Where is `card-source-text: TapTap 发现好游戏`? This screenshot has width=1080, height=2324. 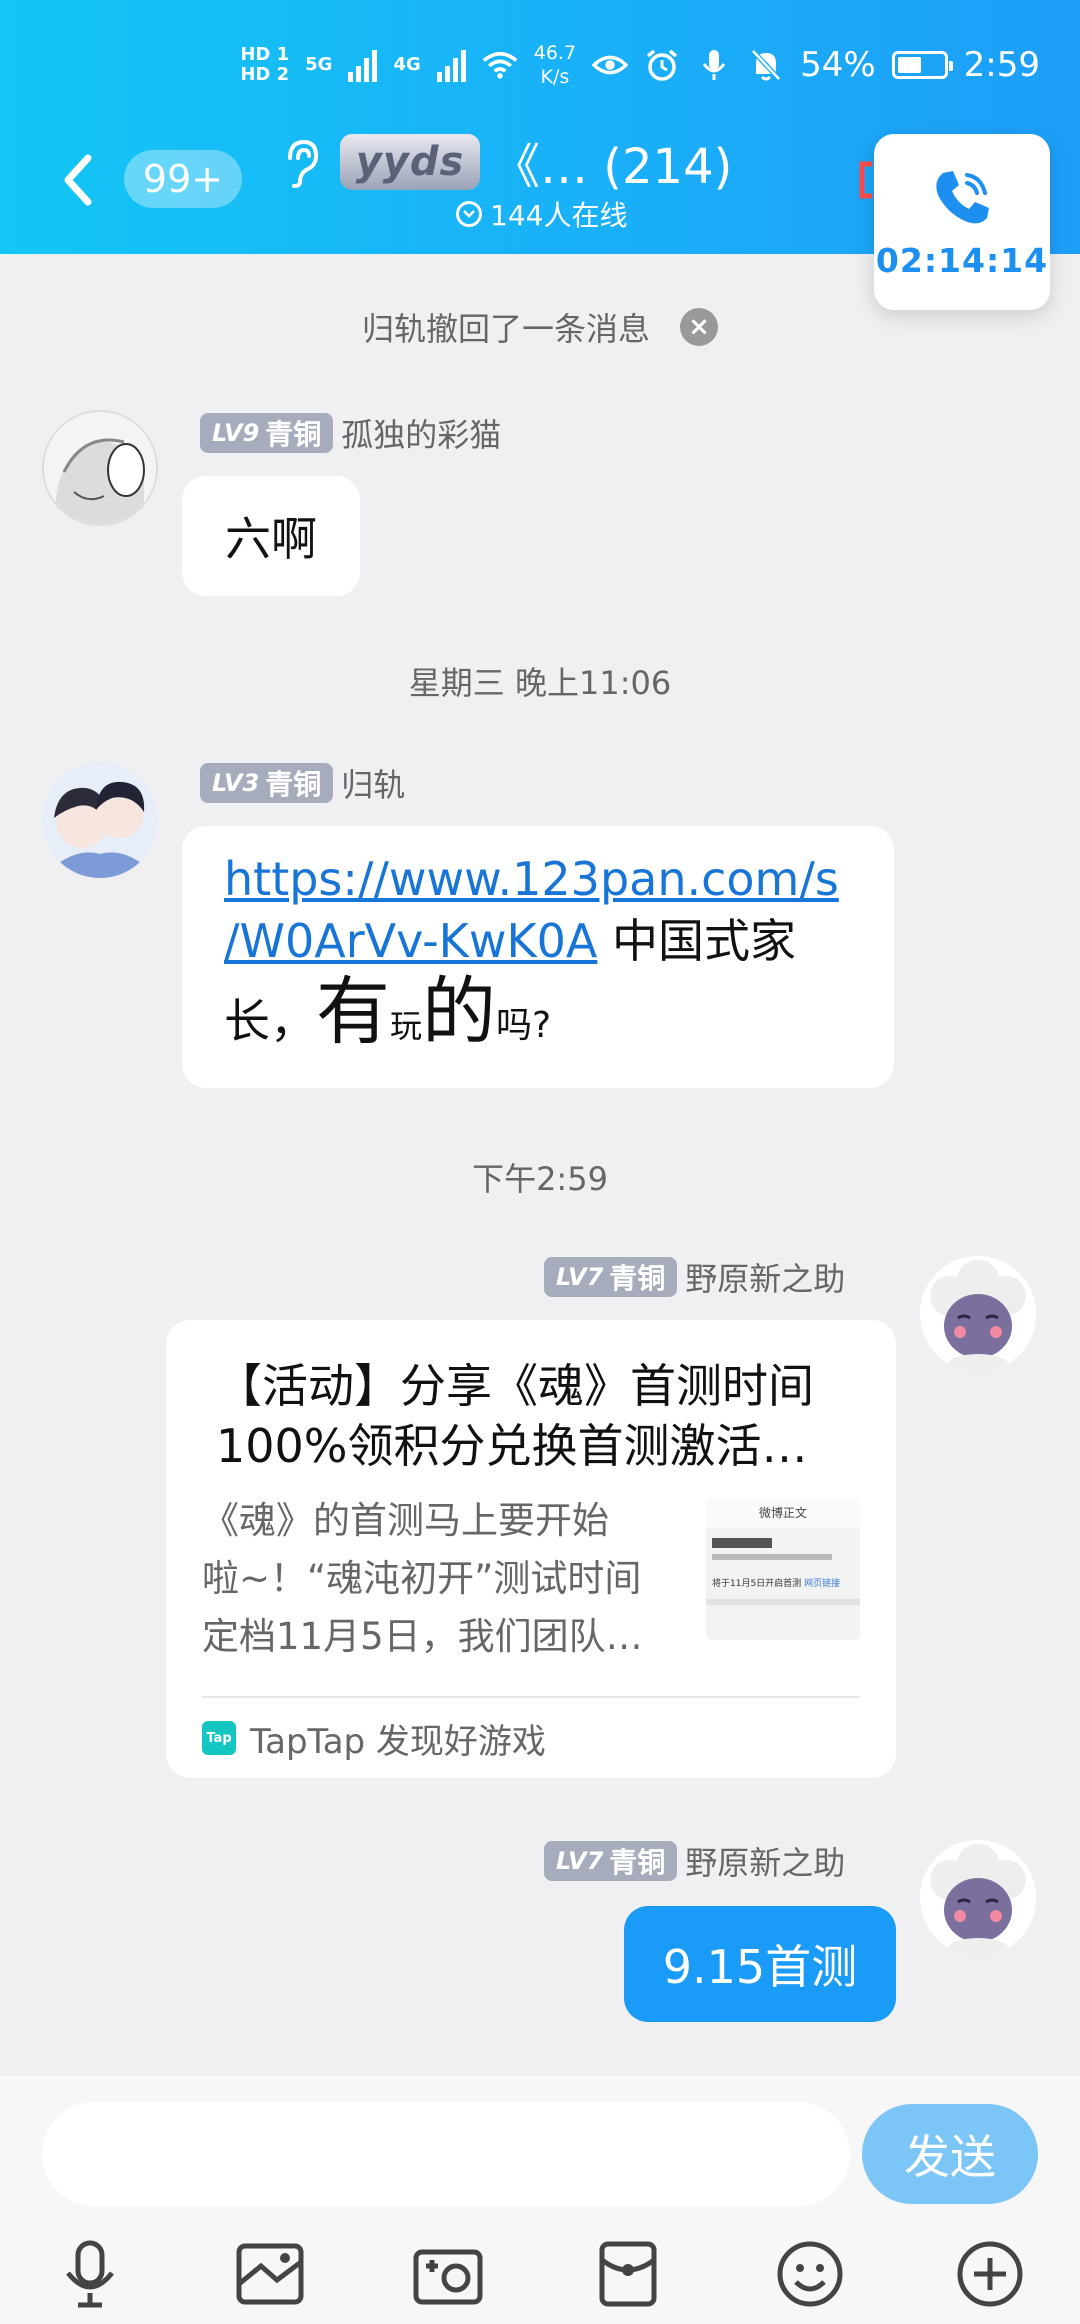 card-source-text: TapTap 发现好游戏 is located at coordinates (398, 1741).